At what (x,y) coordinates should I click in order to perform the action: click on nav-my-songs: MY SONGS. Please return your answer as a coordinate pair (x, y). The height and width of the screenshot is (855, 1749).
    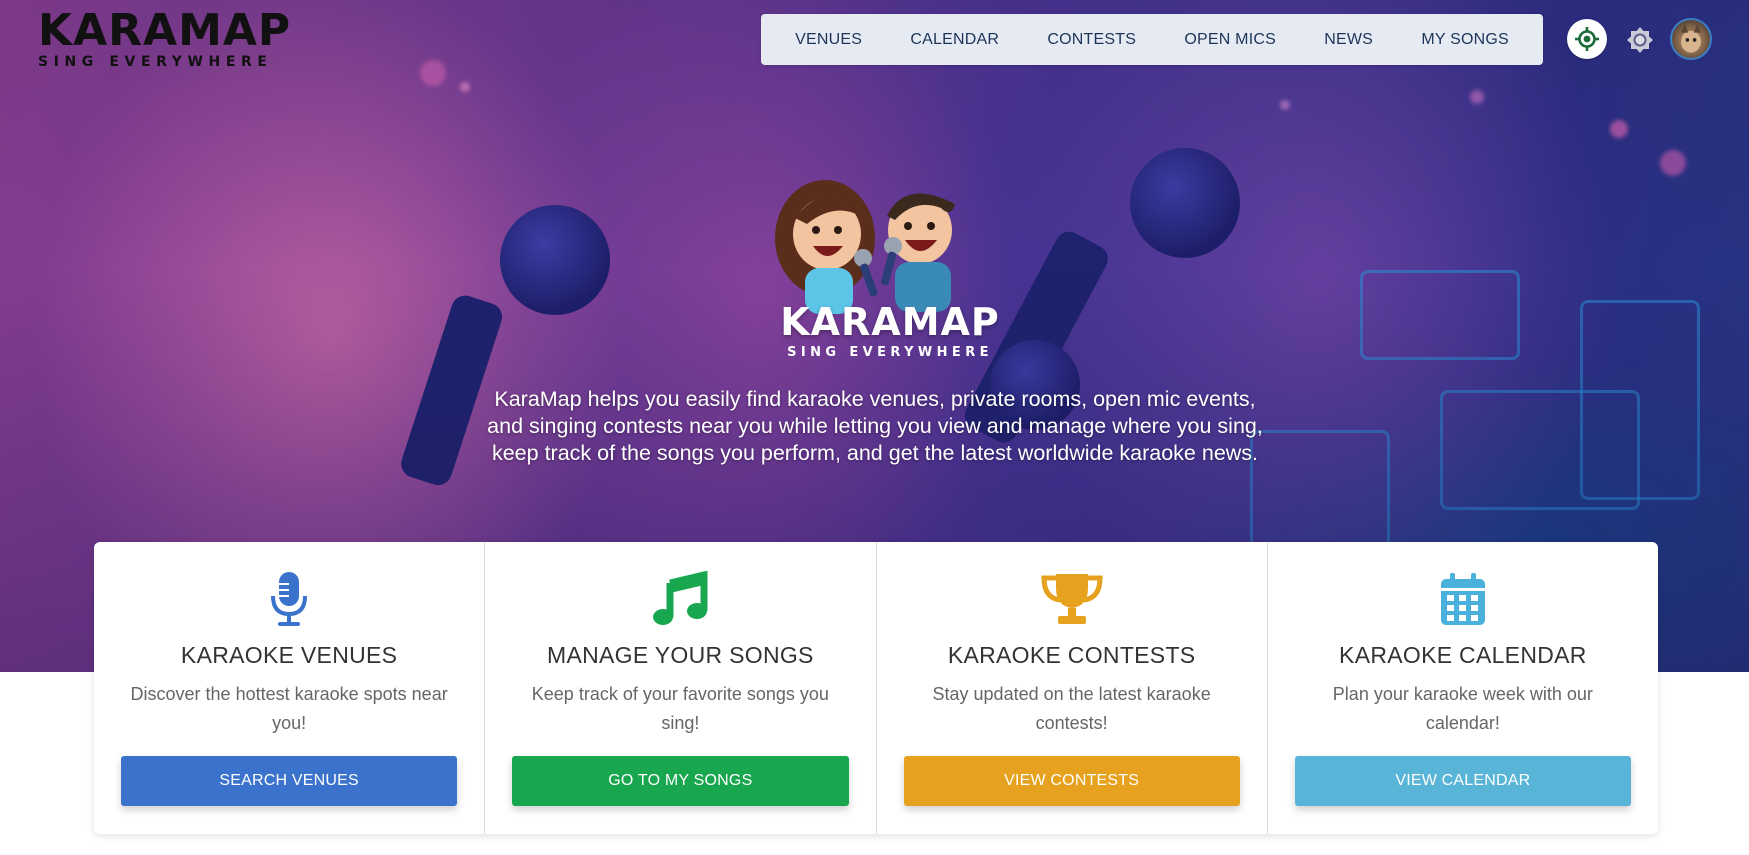
    Looking at the image, I should click on (1465, 40).